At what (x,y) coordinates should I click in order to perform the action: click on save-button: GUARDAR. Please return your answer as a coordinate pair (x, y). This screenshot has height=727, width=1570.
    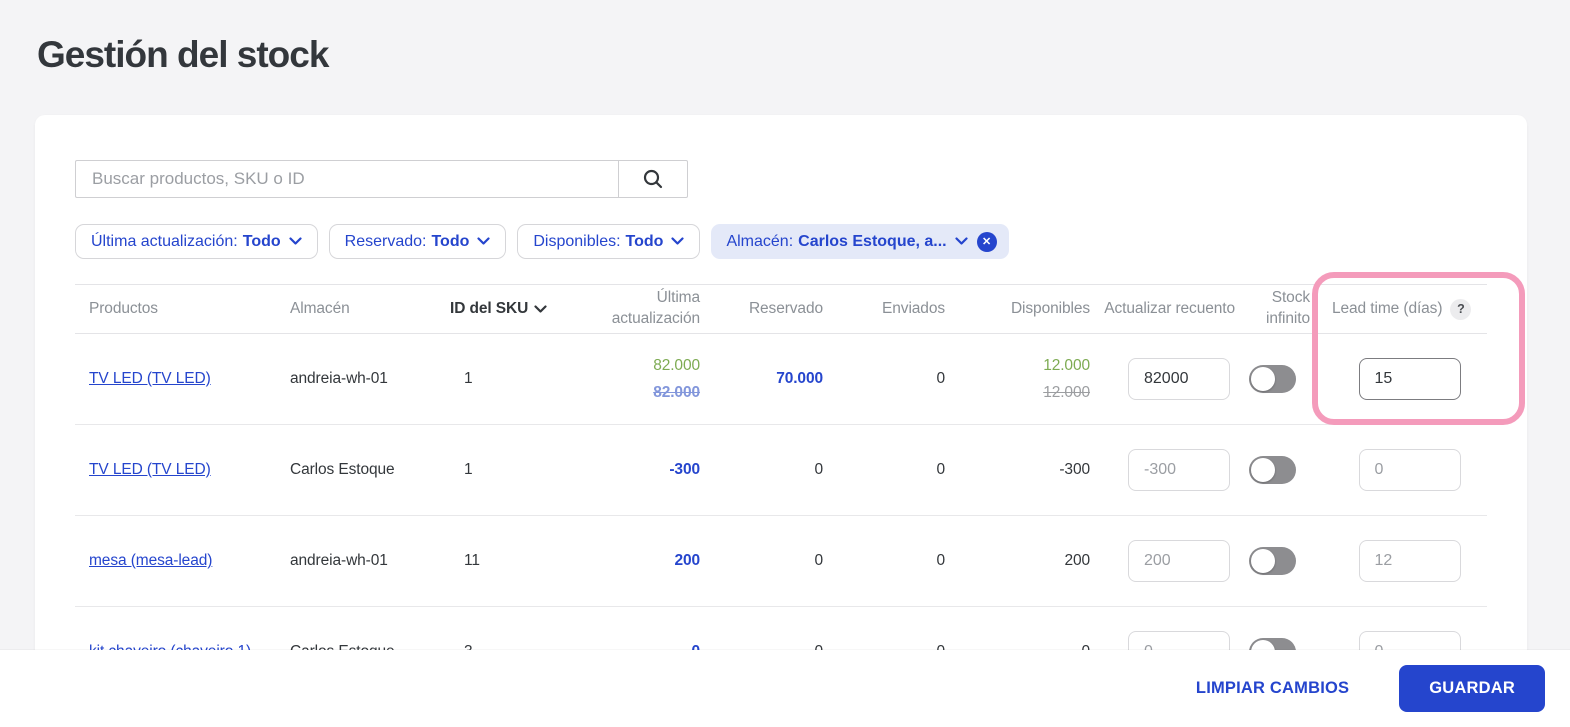
    Looking at the image, I should click on (1472, 688).